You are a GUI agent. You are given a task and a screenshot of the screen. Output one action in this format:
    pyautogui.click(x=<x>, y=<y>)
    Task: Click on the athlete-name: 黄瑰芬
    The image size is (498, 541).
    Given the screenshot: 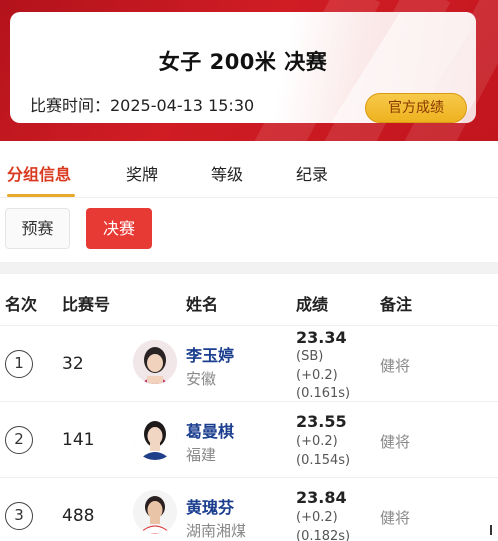 What is the action you would take?
    pyautogui.click(x=210, y=506)
    